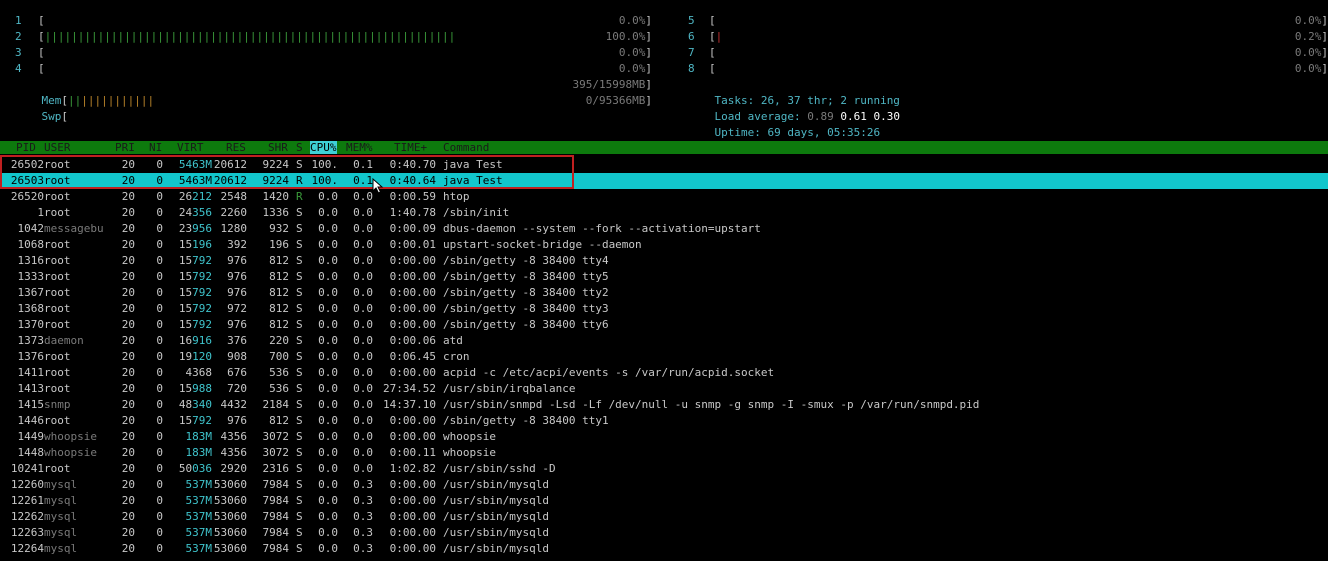 The height and width of the screenshot is (561, 1328). What do you see at coordinates (27, 548) in the screenshot?
I see `cell-pid: 12264` at bounding box center [27, 548].